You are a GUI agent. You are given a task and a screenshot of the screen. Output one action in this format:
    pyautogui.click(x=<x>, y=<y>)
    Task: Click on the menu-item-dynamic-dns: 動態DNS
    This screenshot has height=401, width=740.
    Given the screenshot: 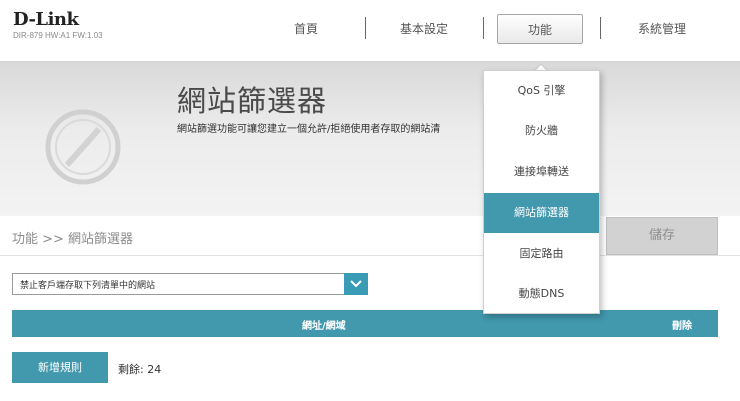 What is the action you would take?
    pyautogui.click(x=541, y=294)
    